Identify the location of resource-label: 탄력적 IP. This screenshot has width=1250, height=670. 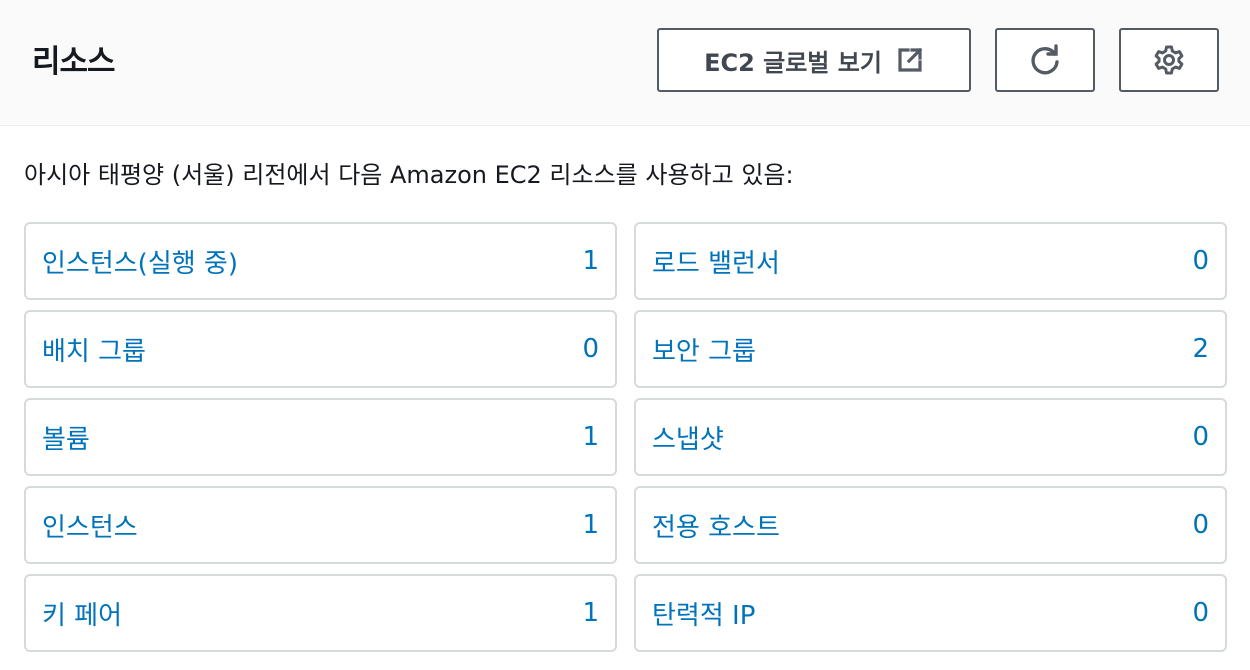
(703, 613).